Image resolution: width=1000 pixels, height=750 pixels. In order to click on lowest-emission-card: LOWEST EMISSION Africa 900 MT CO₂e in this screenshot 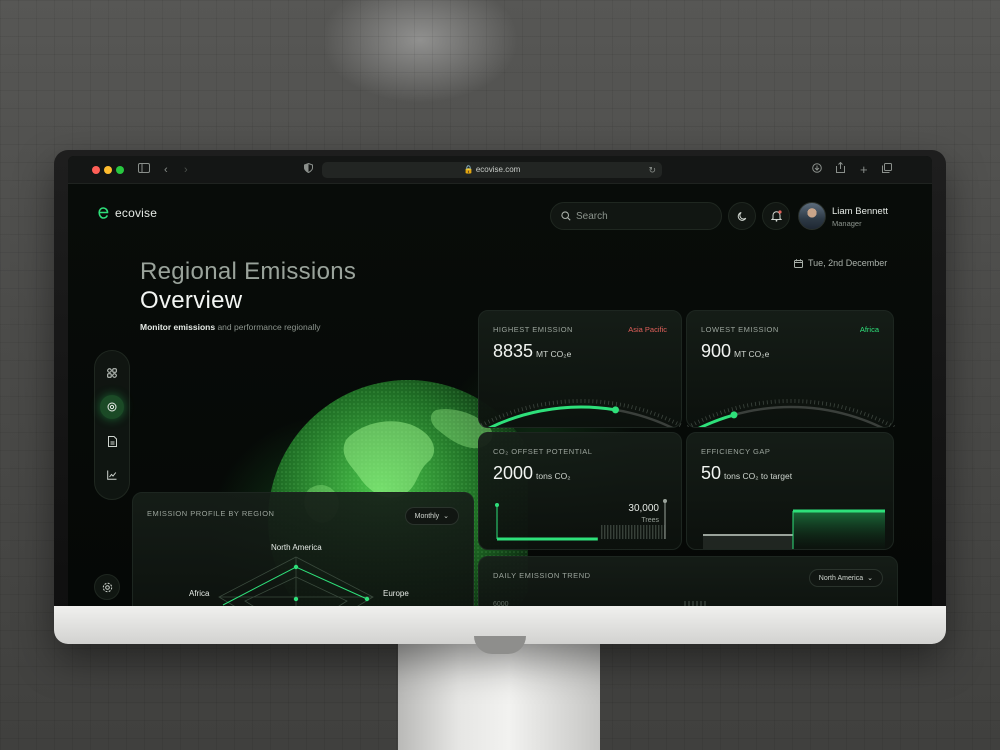, I will do `click(790, 369)`.